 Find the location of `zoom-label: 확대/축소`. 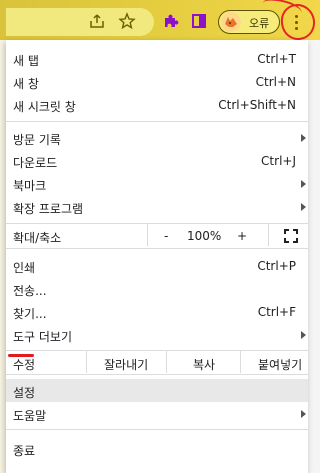

zoom-label: 확대/축소 is located at coordinates (37, 238).